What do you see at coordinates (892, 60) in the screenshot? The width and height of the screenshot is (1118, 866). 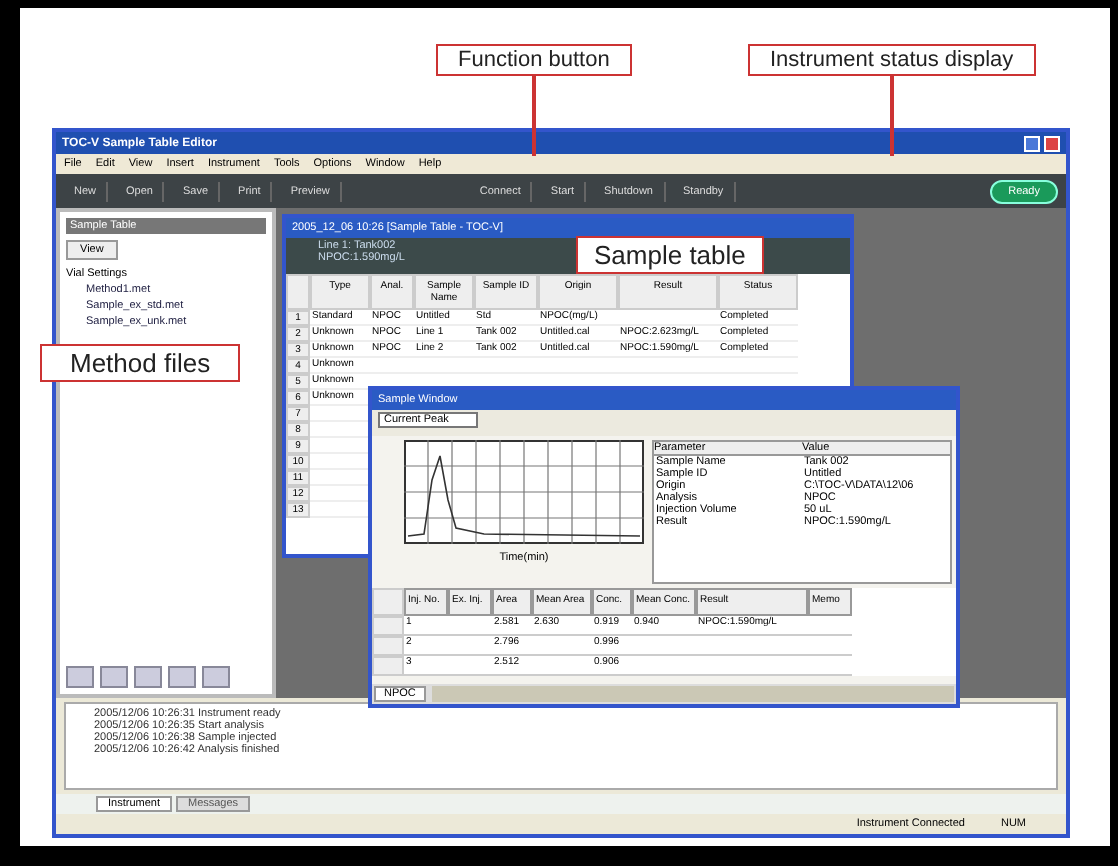 I see `annotation-label: Instrument status display` at bounding box center [892, 60].